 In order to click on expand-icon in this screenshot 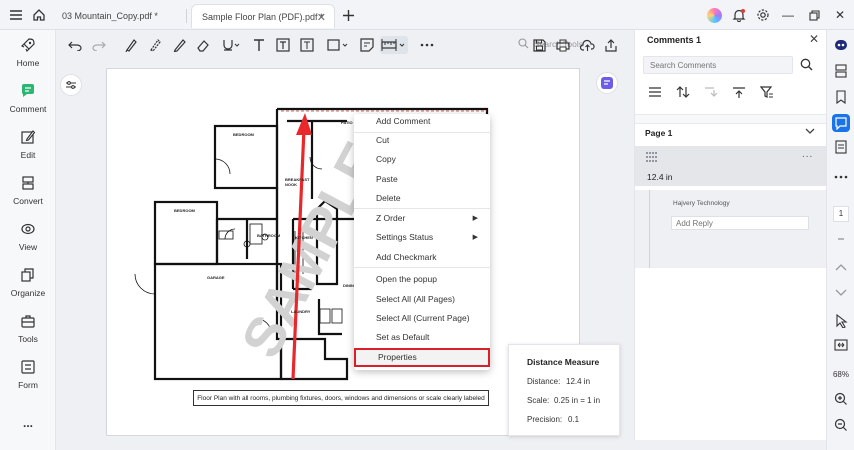, I will do `click(739, 92)`.